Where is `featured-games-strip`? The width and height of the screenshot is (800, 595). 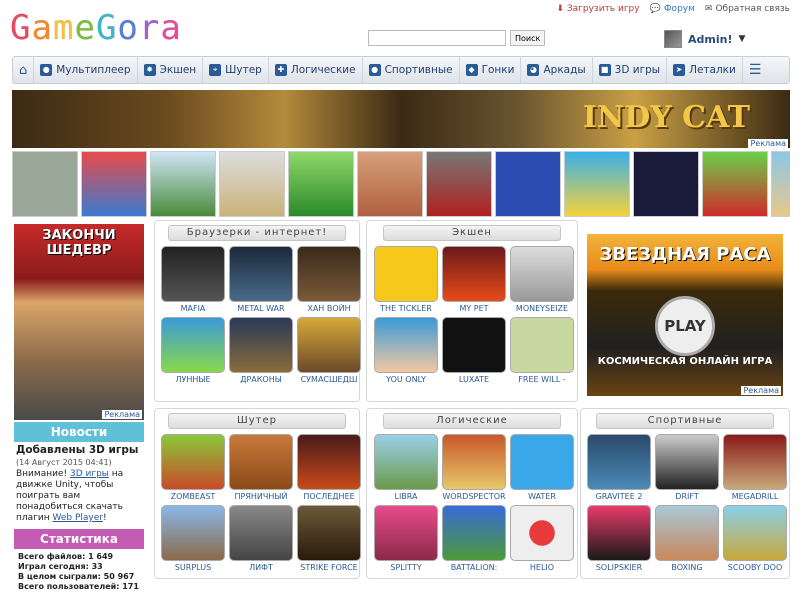
featured-games-strip is located at coordinates (401, 184).